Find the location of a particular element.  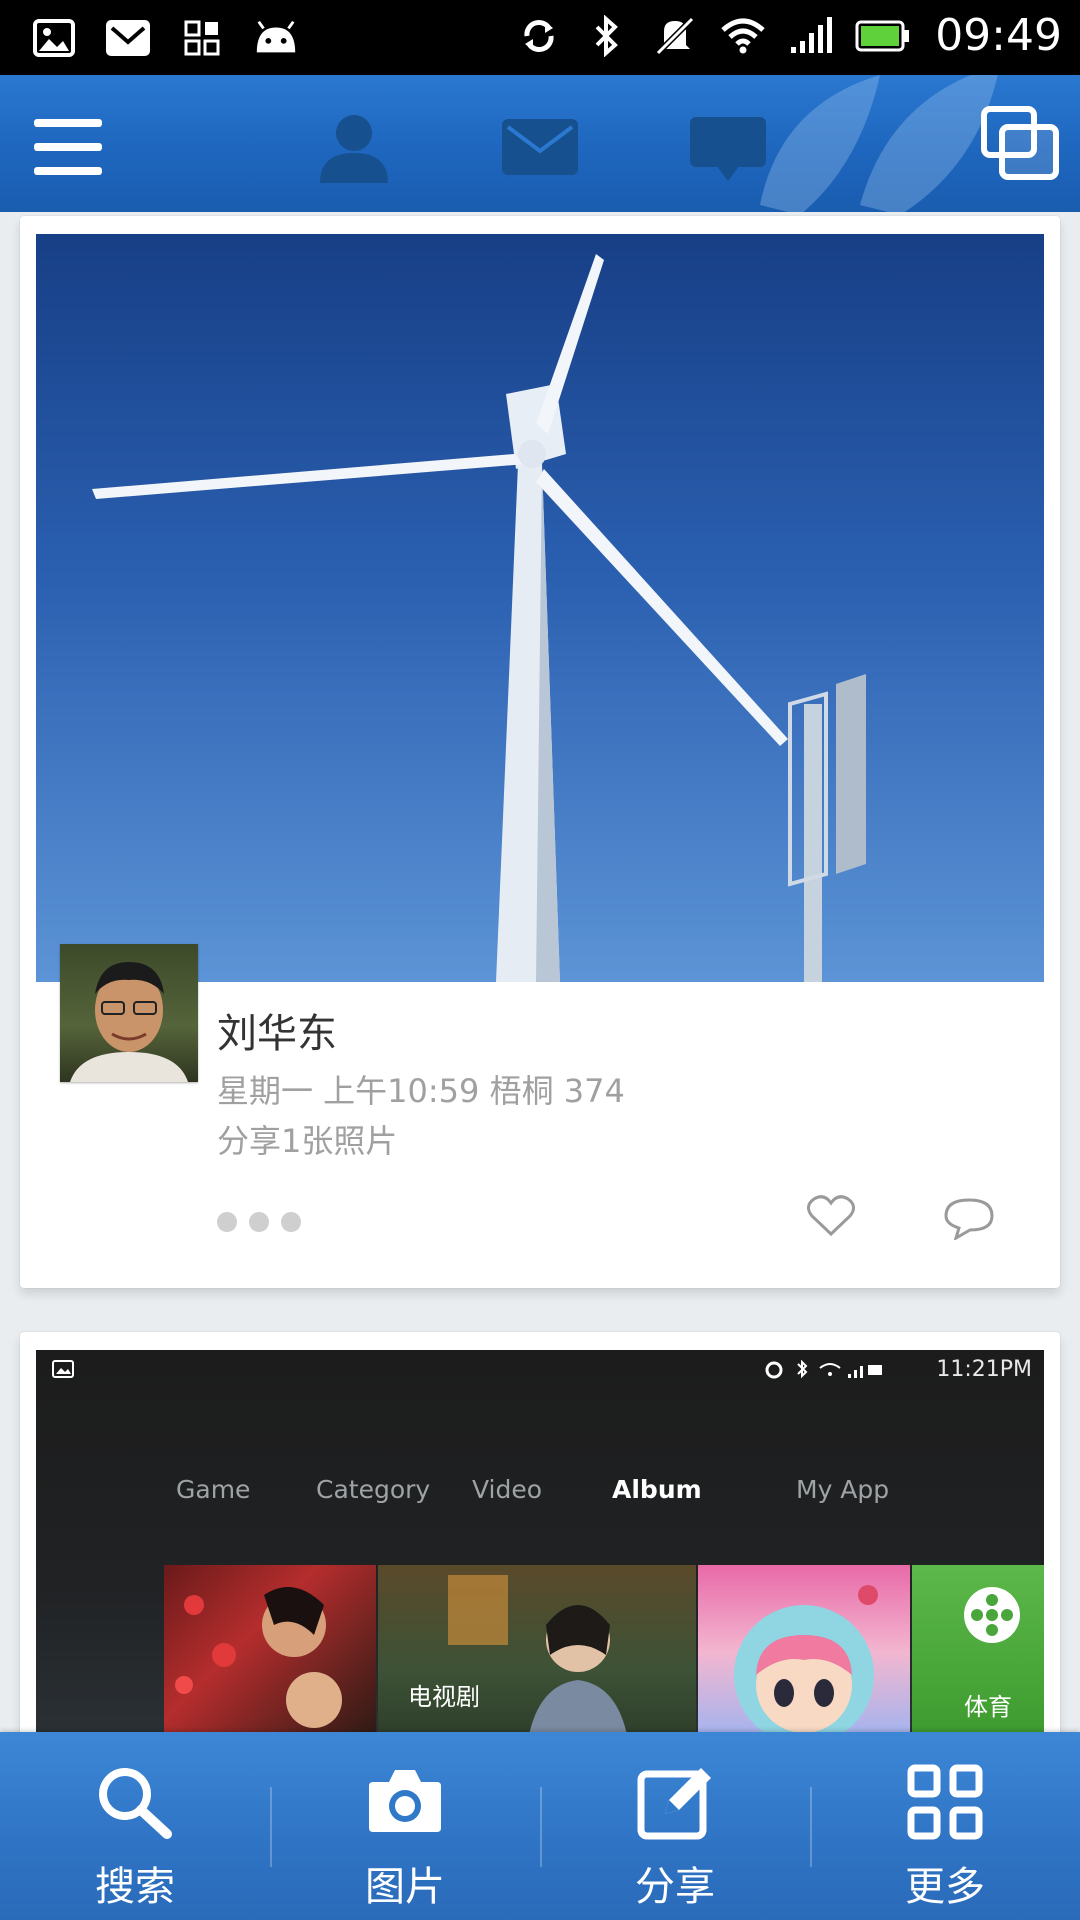

mini-tab-album: Album is located at coordinates (657, 1489).